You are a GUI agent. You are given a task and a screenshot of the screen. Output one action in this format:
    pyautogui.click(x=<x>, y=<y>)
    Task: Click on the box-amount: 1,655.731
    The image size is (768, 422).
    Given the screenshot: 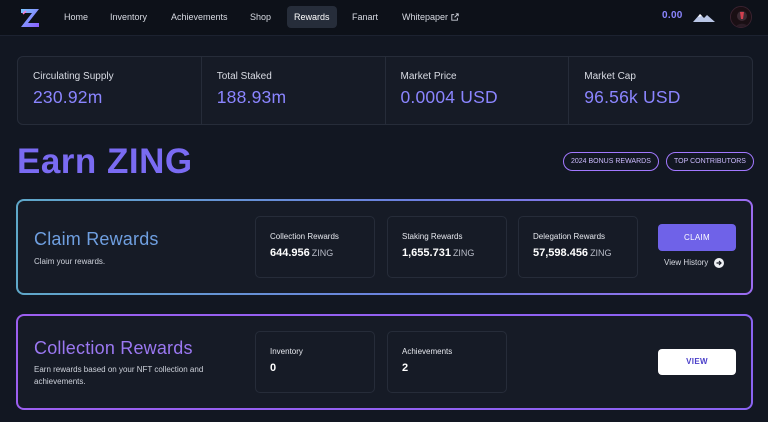 What is the action you would take?
    pyautogui.click(x=426, y=253)
    